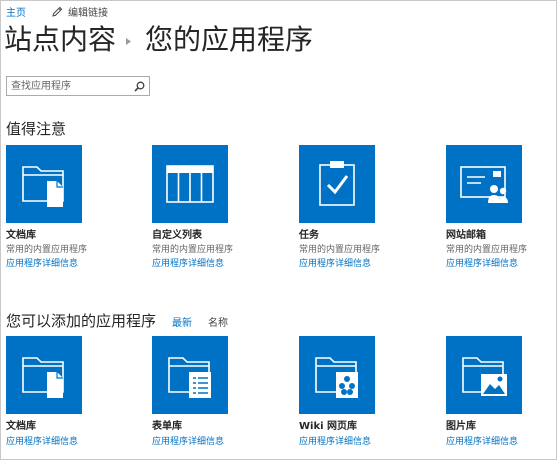  I want to click on app-tile-form-library: 表单库 应用程序详细信息, so click(207, 391).